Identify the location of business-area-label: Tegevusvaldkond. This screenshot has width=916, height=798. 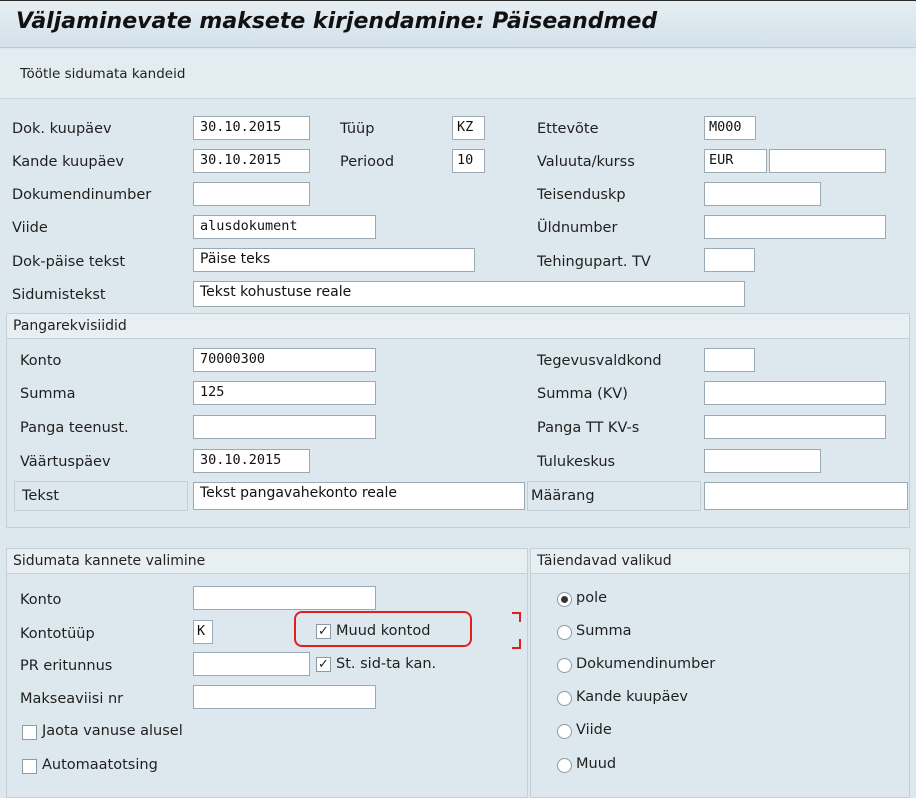
(599, 361).